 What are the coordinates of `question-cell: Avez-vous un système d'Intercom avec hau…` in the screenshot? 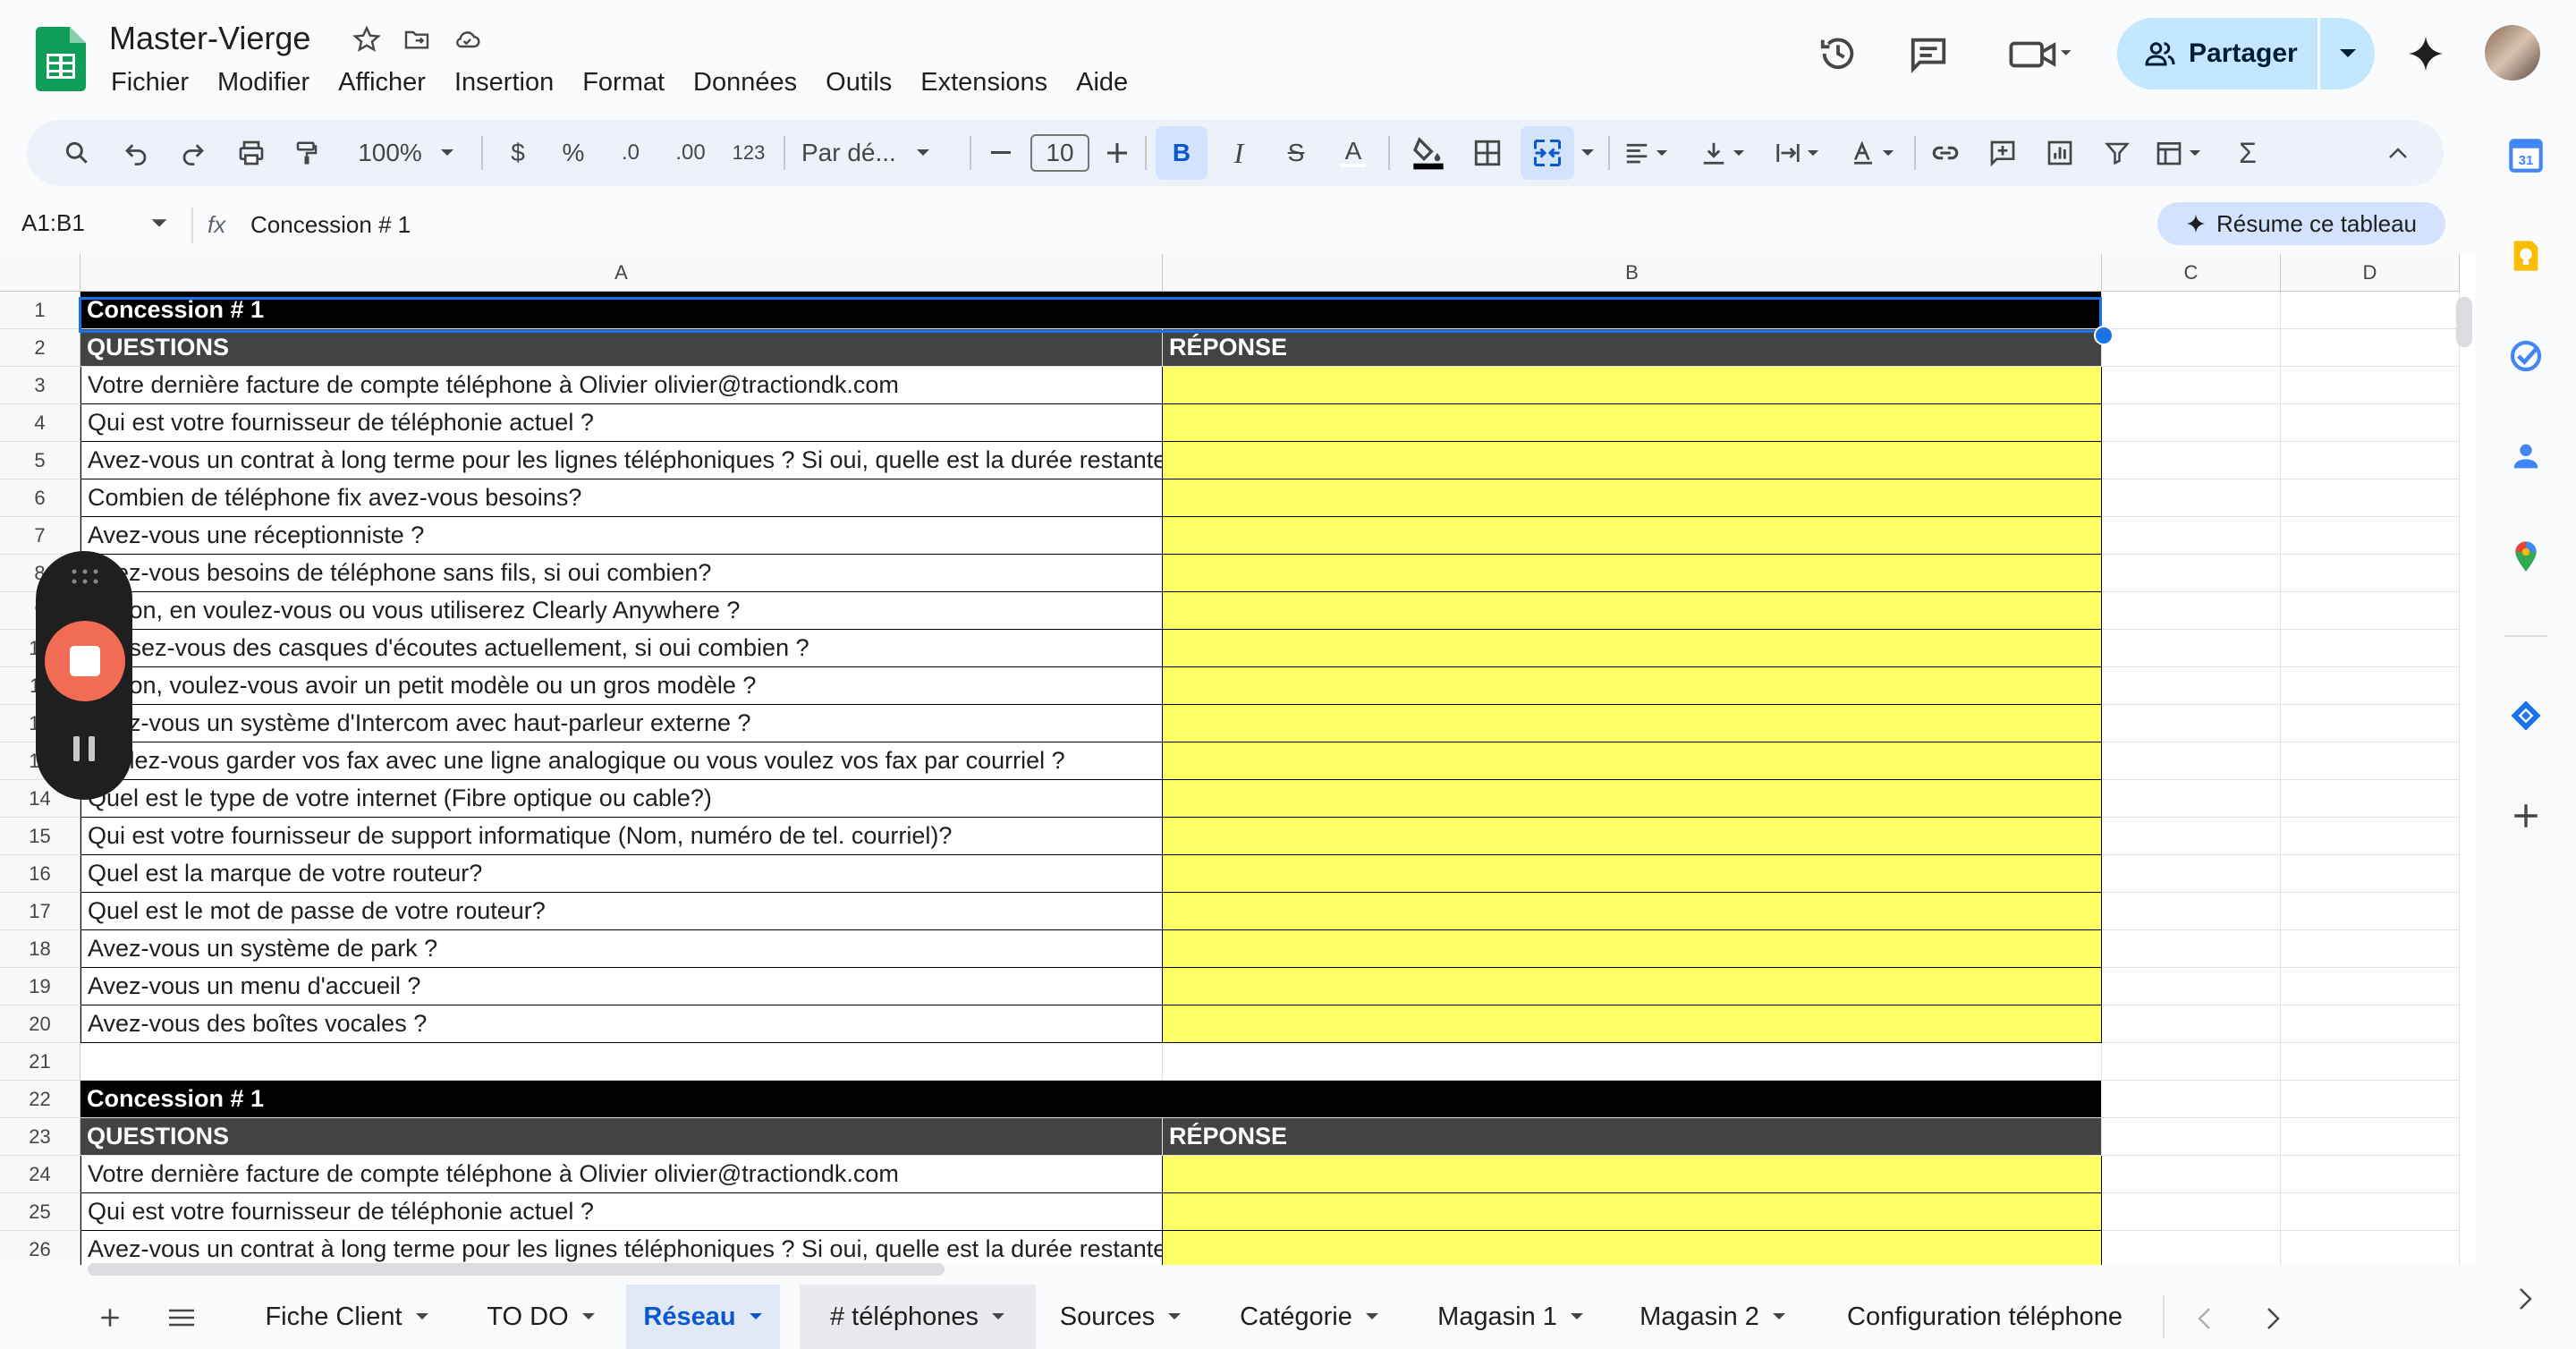 It's located at (621, 723).